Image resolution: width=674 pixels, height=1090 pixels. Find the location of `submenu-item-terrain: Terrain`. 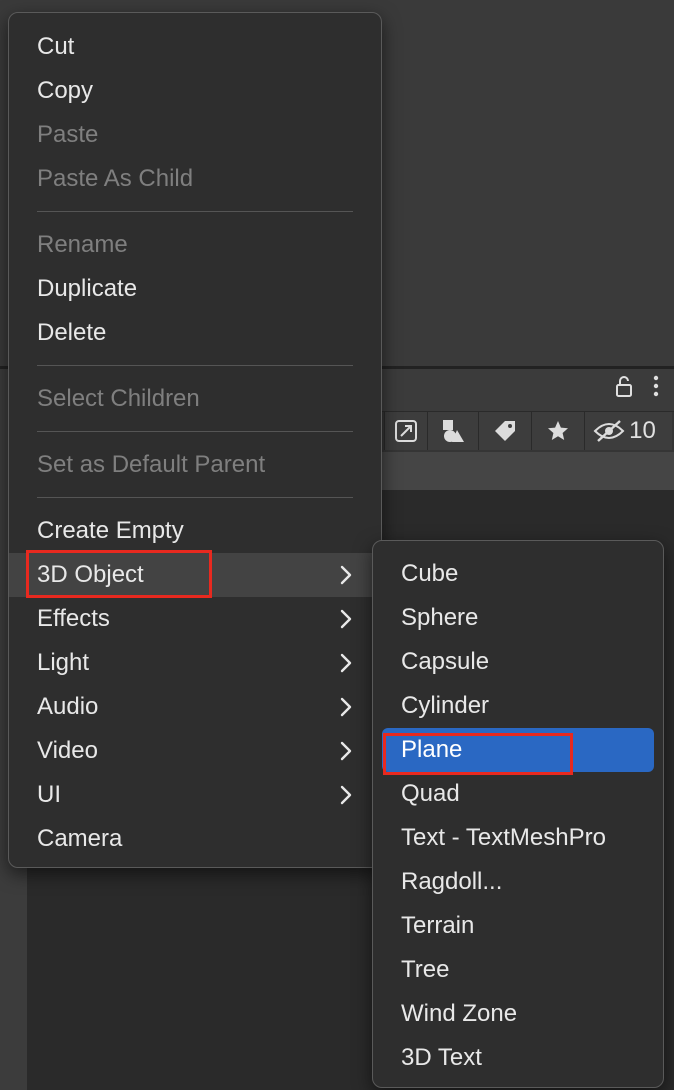

submenu-item-terrain: Terrain is located at coordinates (518, 926).